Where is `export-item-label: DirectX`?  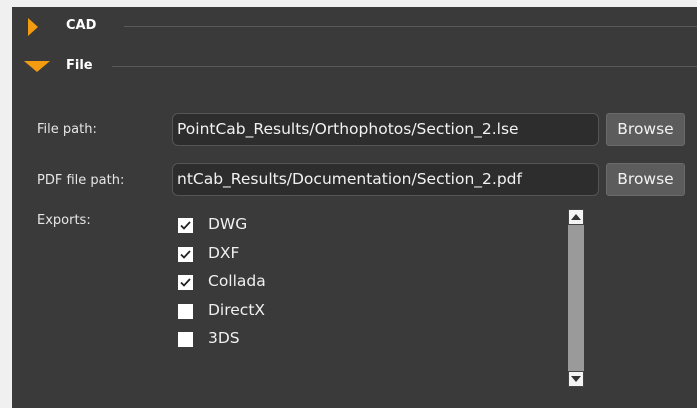 export-item-label: DirectX is located at coordinates (237, 310).